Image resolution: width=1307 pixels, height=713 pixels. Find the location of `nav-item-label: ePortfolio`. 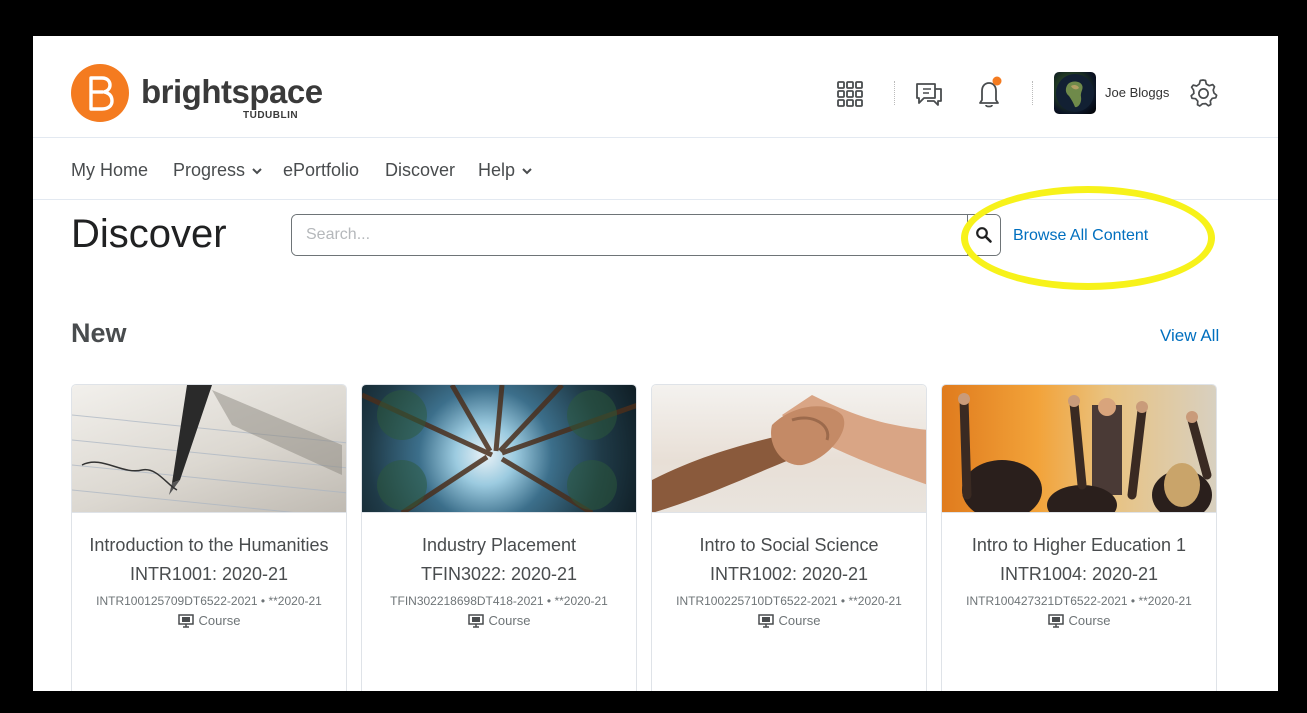

nav-item-label: ePortfolio is located at coordinates (321, 170).